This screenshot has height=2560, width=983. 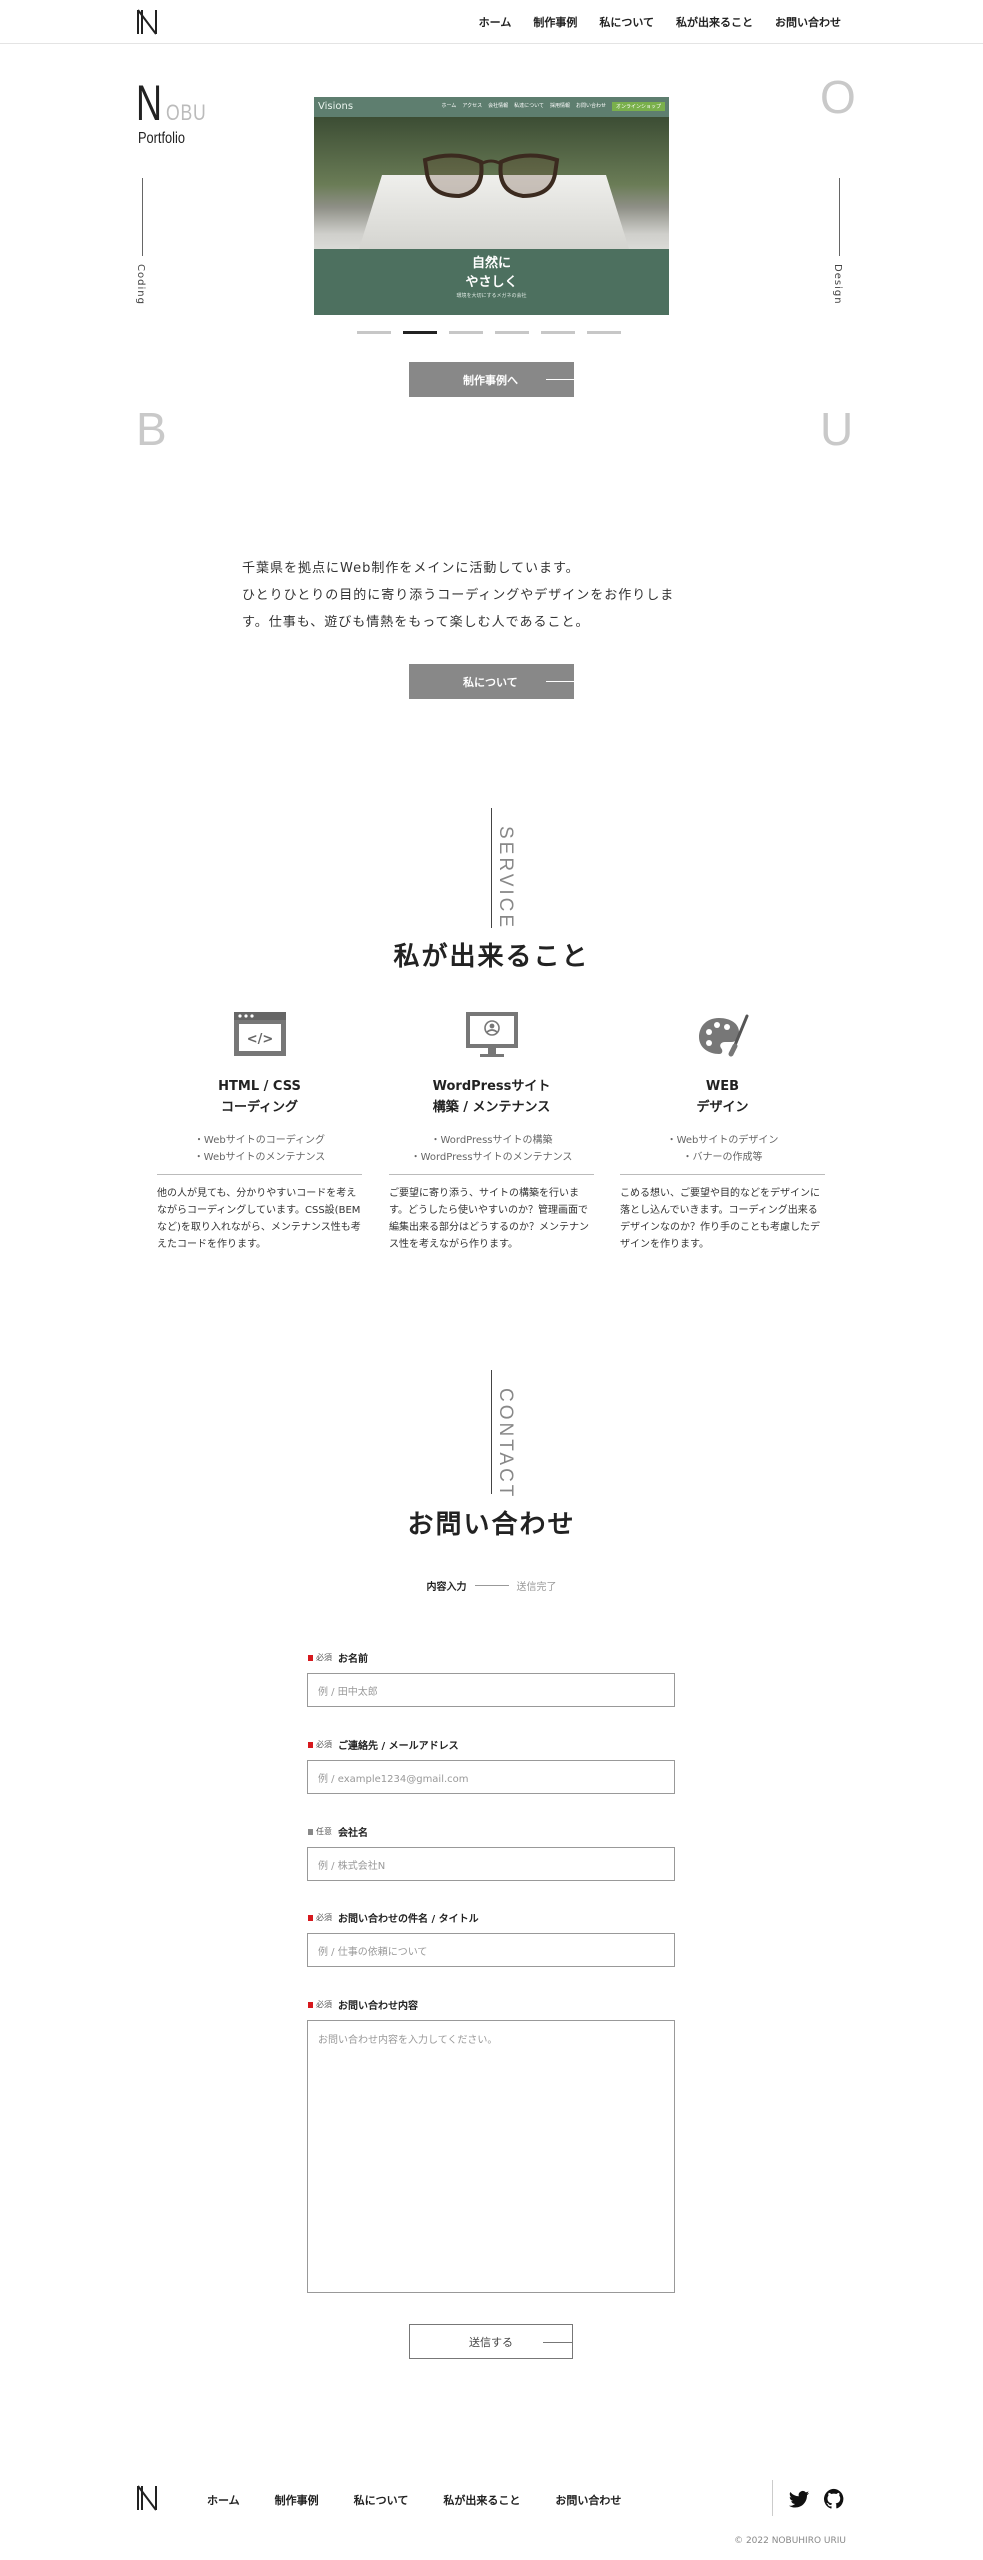 I want to click on slide-title-line2: やさしく, so click(x=491, y=282).